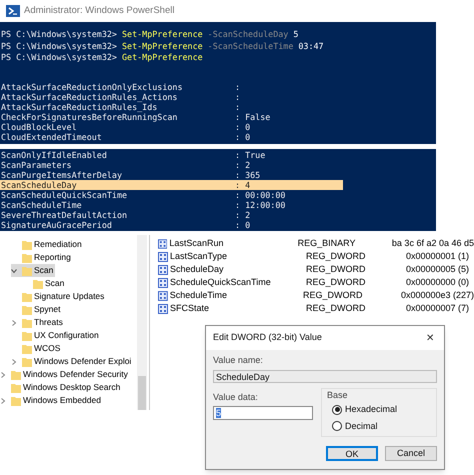 The height and width of the screenshot is (475, 474). I want to click on group-label: Base, so click(338, 395).